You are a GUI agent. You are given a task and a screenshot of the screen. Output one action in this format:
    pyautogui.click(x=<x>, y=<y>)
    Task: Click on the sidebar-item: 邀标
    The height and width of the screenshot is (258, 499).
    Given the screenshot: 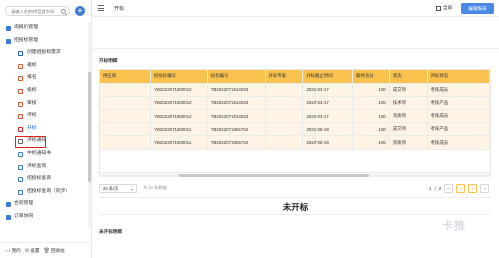 What is the action you would take?
    pyautogui.click(x=46, y=66)
    